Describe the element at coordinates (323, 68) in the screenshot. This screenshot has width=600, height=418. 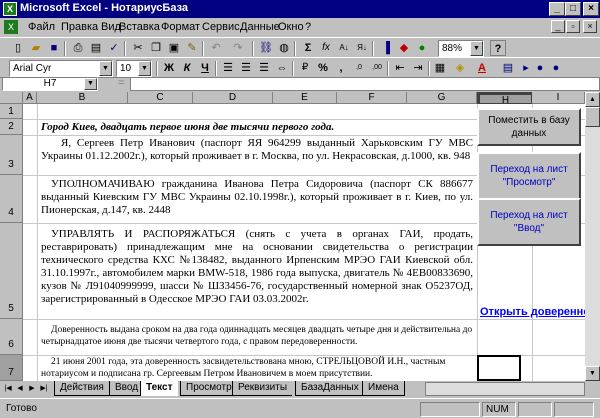
I see `percent-button: %` at that location.